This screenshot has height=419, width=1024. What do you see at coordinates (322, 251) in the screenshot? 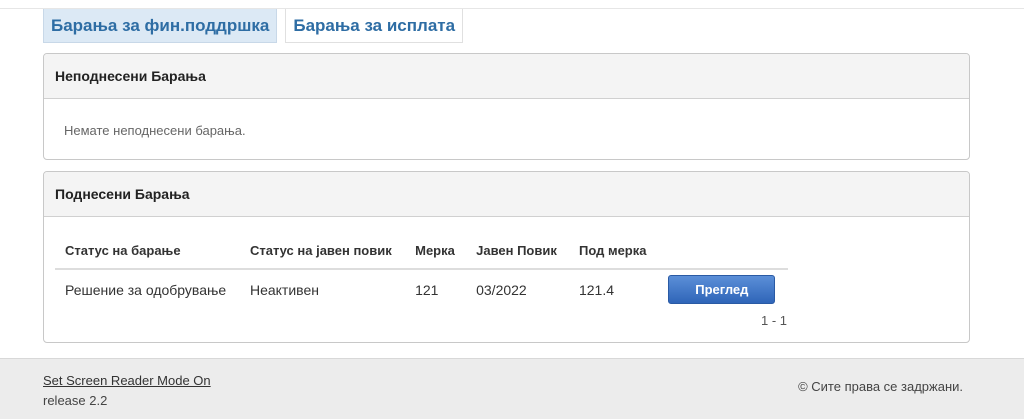
I see `column-header-call-status: Статус на јавен повик` at bounding box center [322, 251].